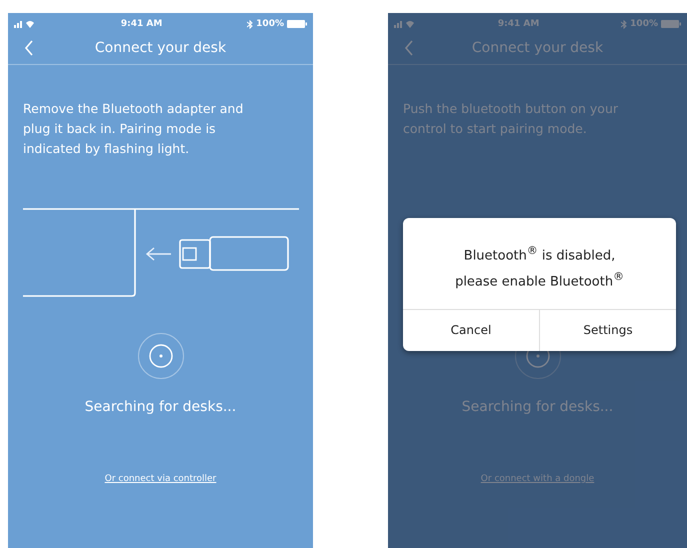 This screenshot has width=687, height=548. Describe the element at coordinates (133, 129) in the screenshot. I see `instruction-text: Remove the Bluetooth adapter and plug it back in. Pairing mode is indicated by flashing light.` at that location.